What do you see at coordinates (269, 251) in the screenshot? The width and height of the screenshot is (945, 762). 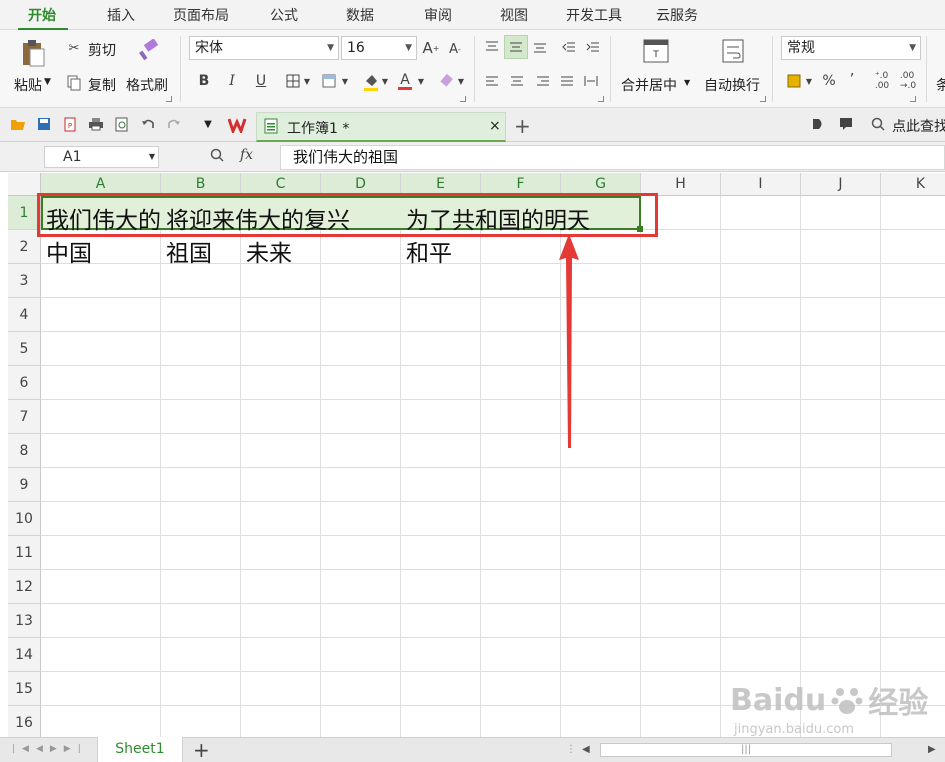 I see `cell-C2: 未来` at bounding box center [269, 251].